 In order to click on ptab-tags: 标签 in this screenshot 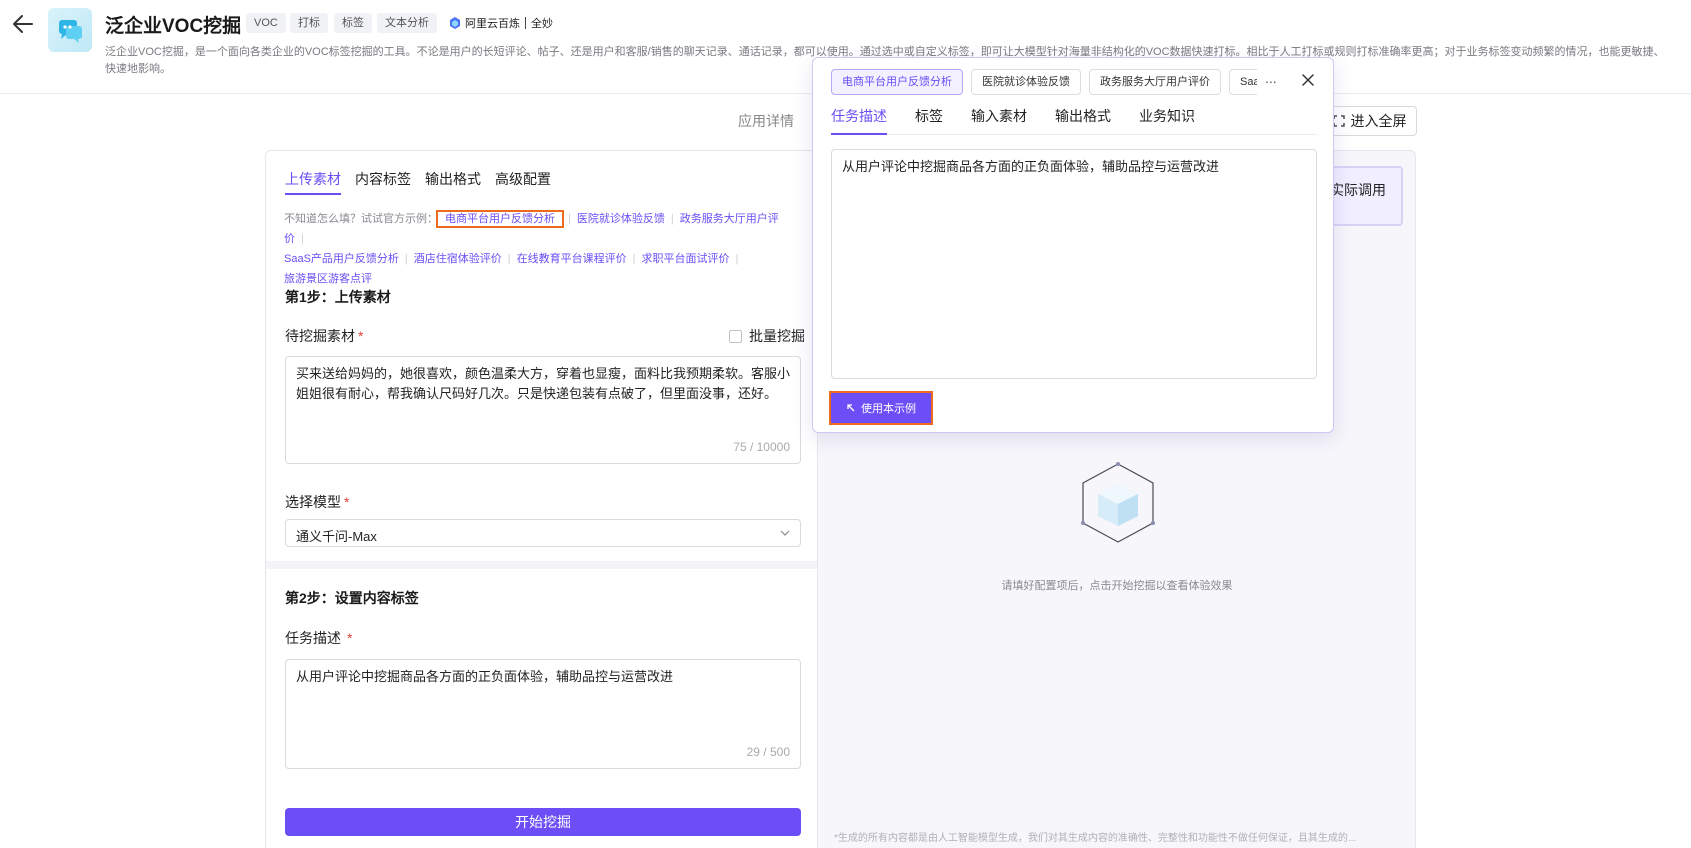, I will do `click(929, 120)`.